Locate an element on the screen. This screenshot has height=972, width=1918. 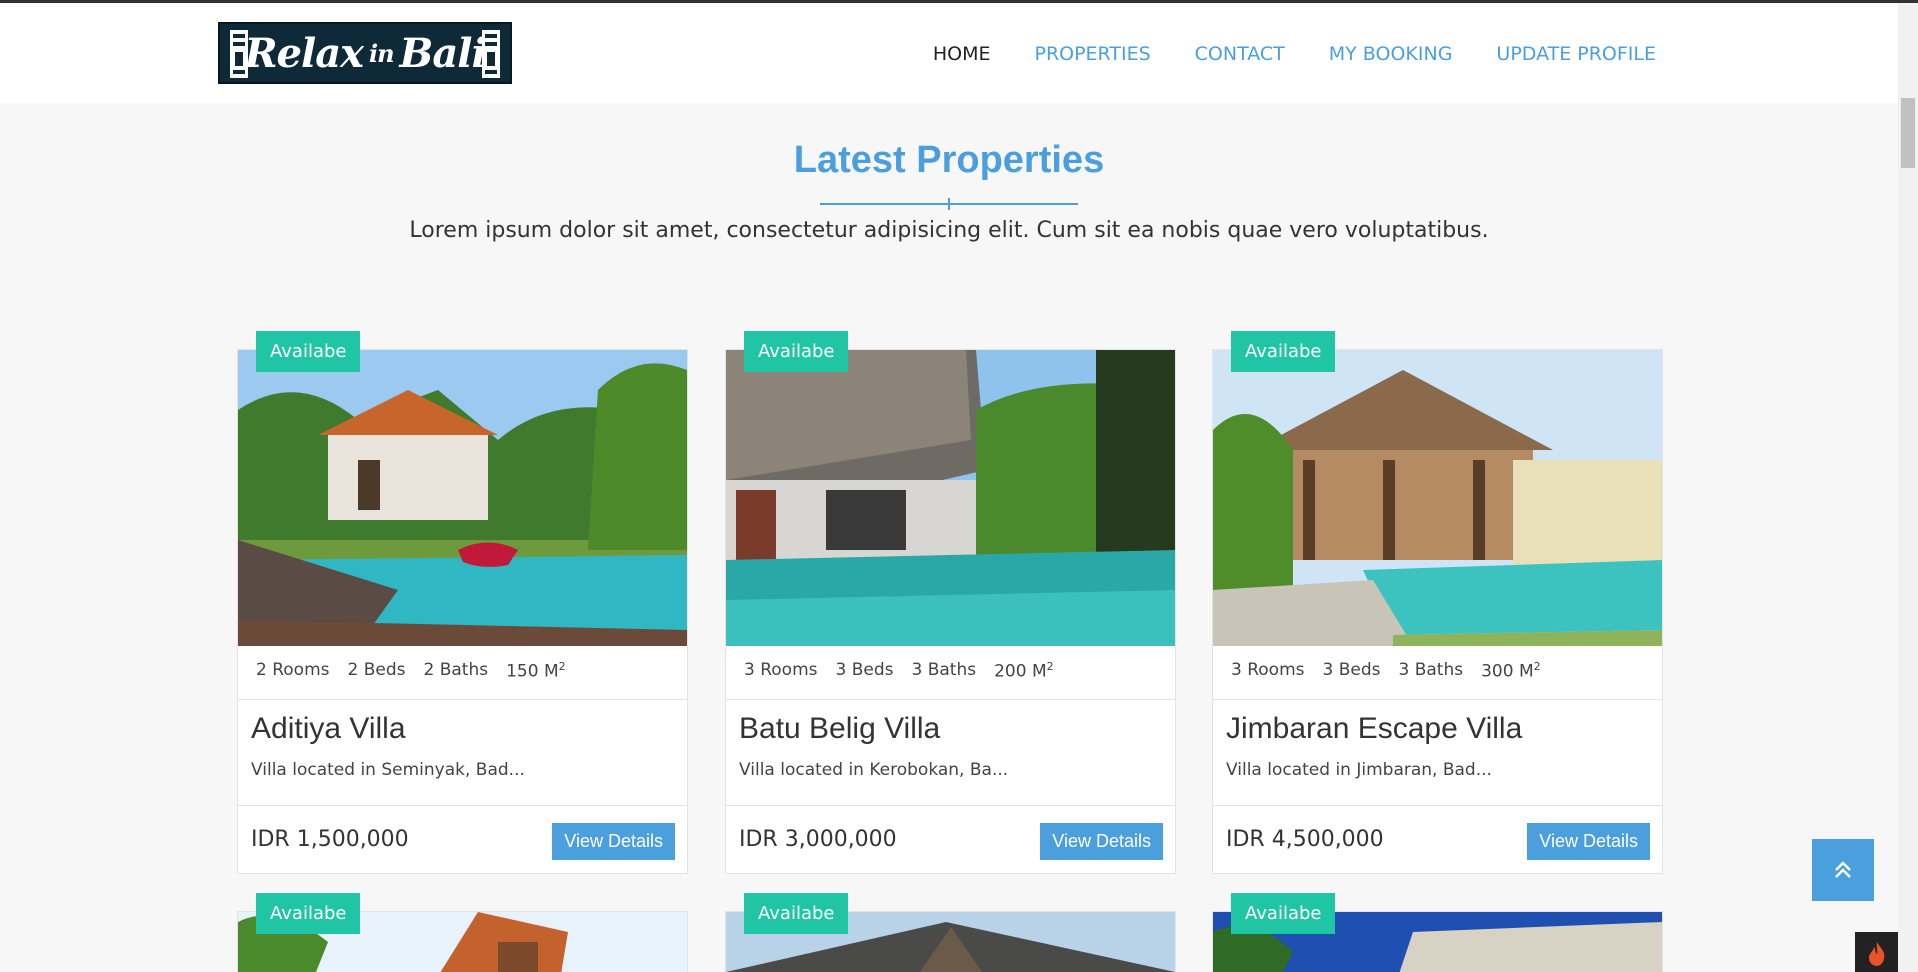
rooms-count: 2 Rooms is located at coordinates (293, 670).